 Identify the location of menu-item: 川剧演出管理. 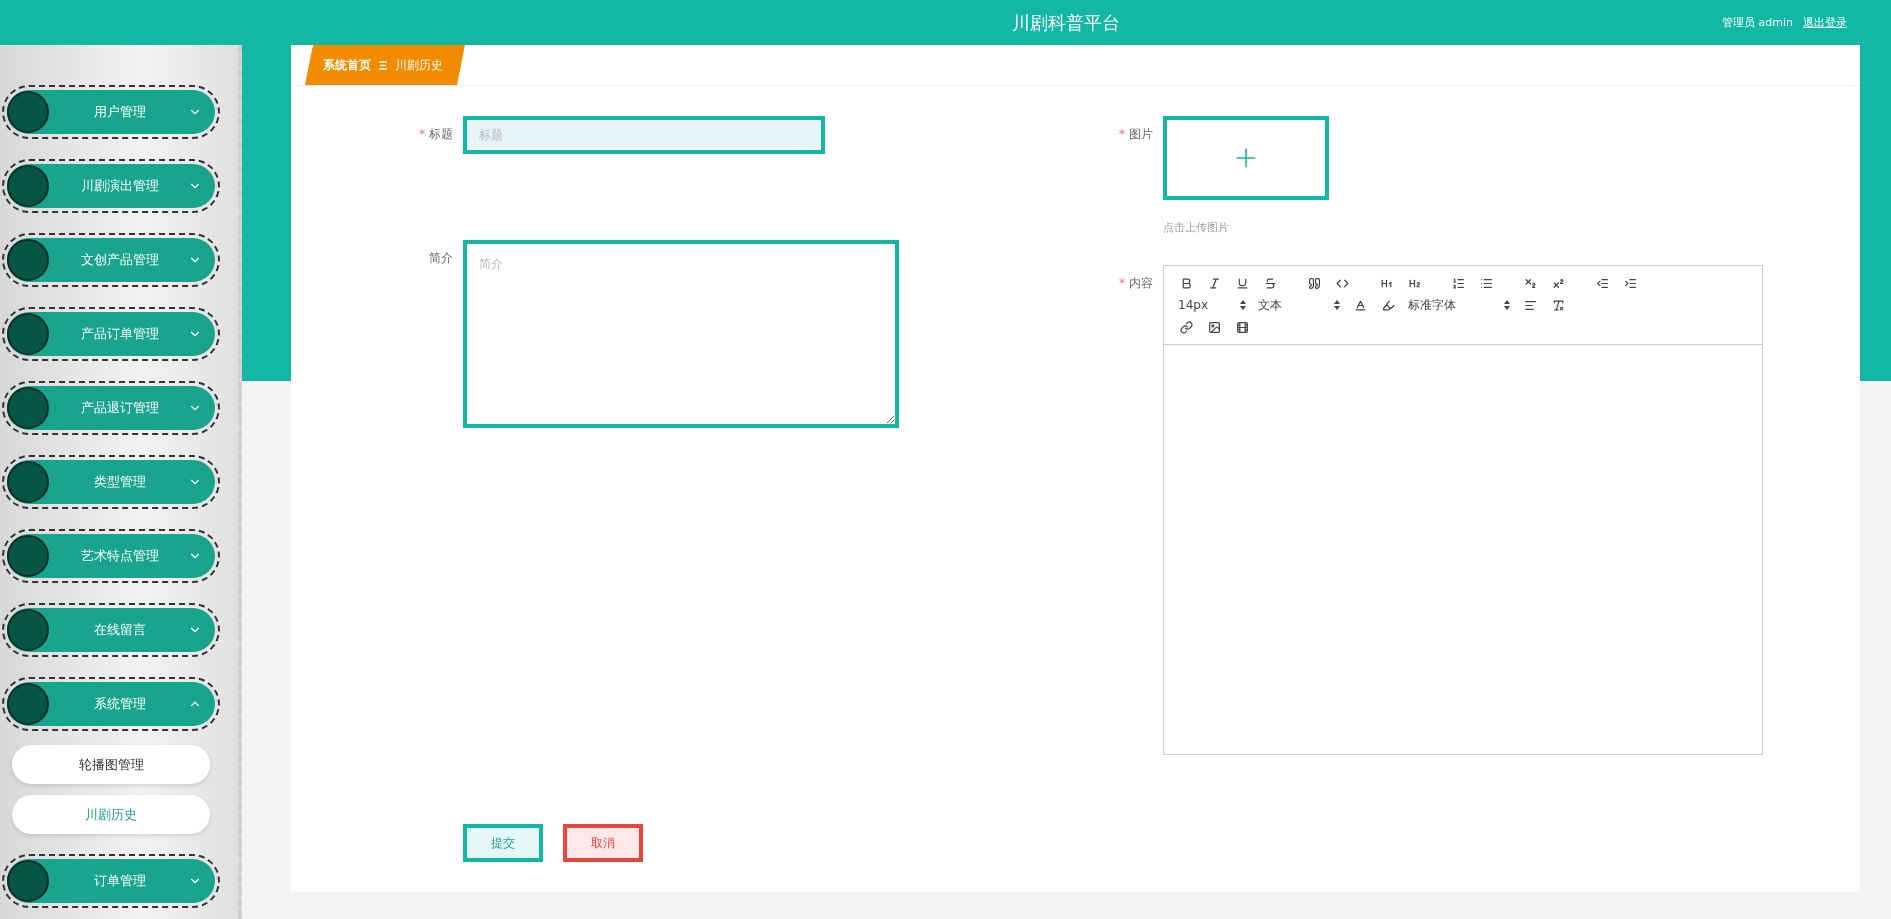
(111, 186).